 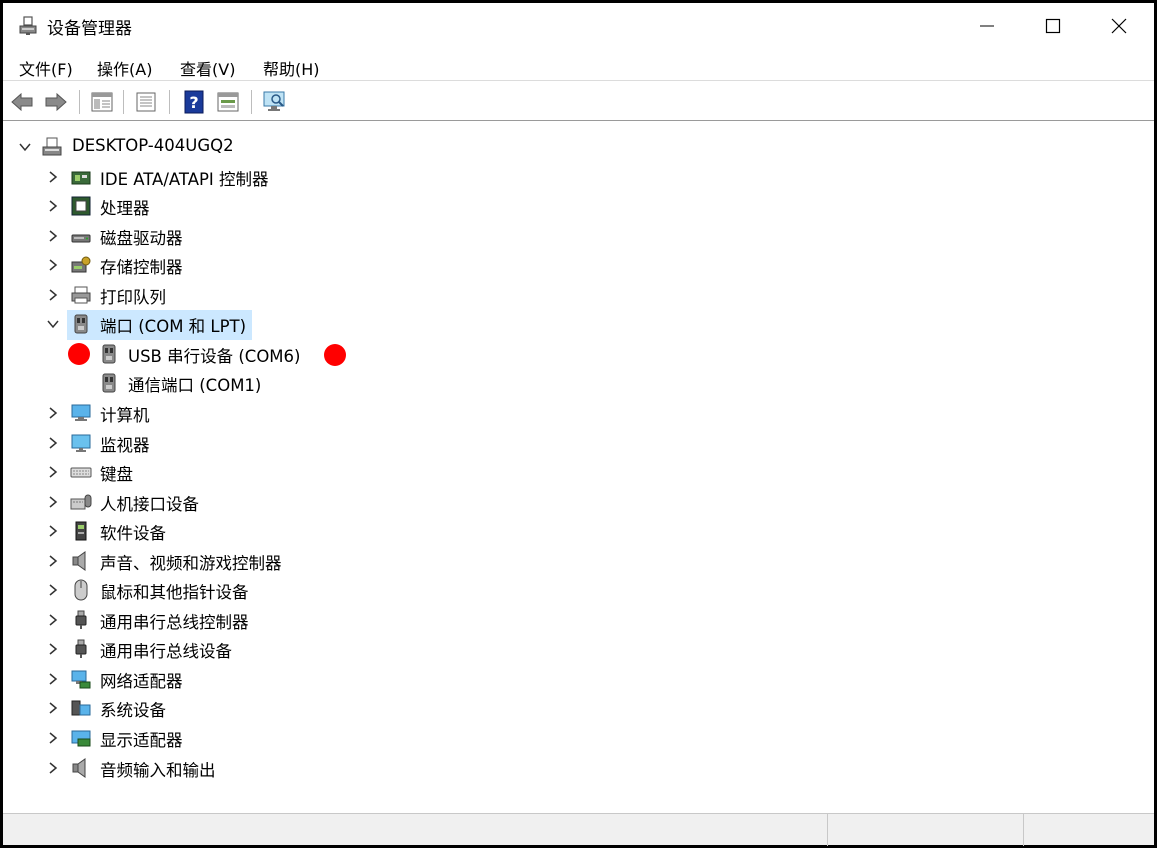 I want to click on tree-category-label: 显示适配器, so click(x=141, y=740).